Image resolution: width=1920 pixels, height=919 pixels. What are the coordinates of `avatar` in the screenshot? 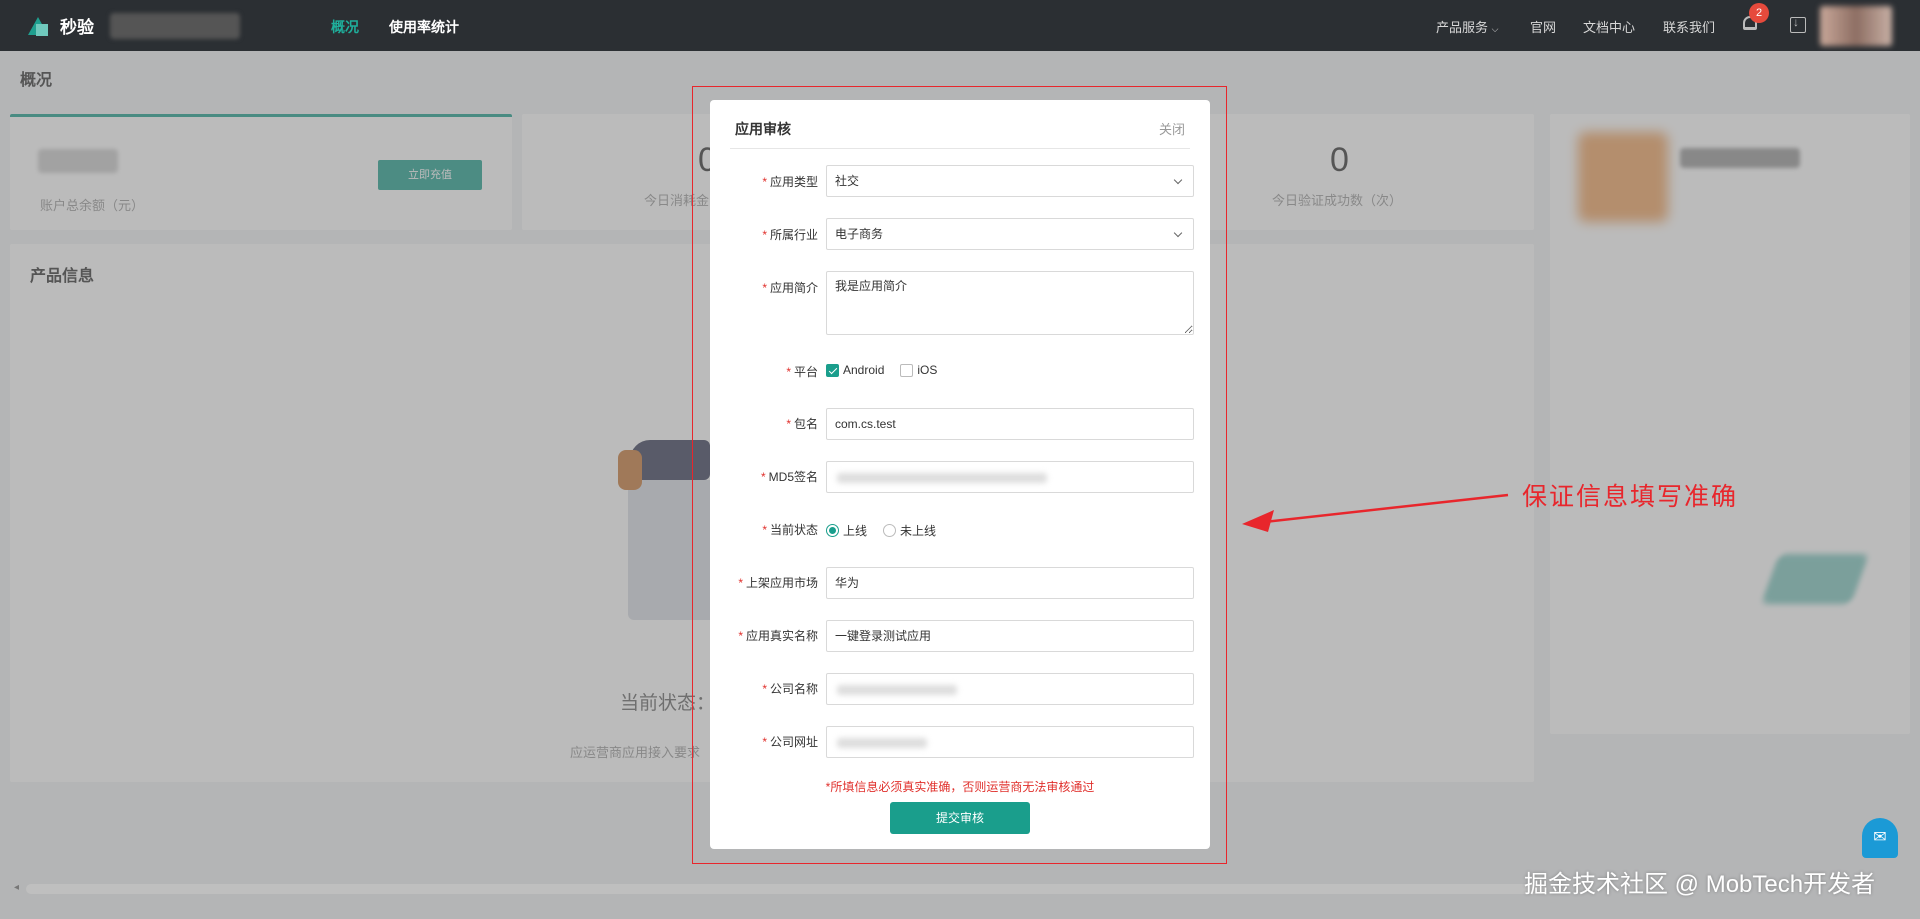 It's located at (1856, 26).